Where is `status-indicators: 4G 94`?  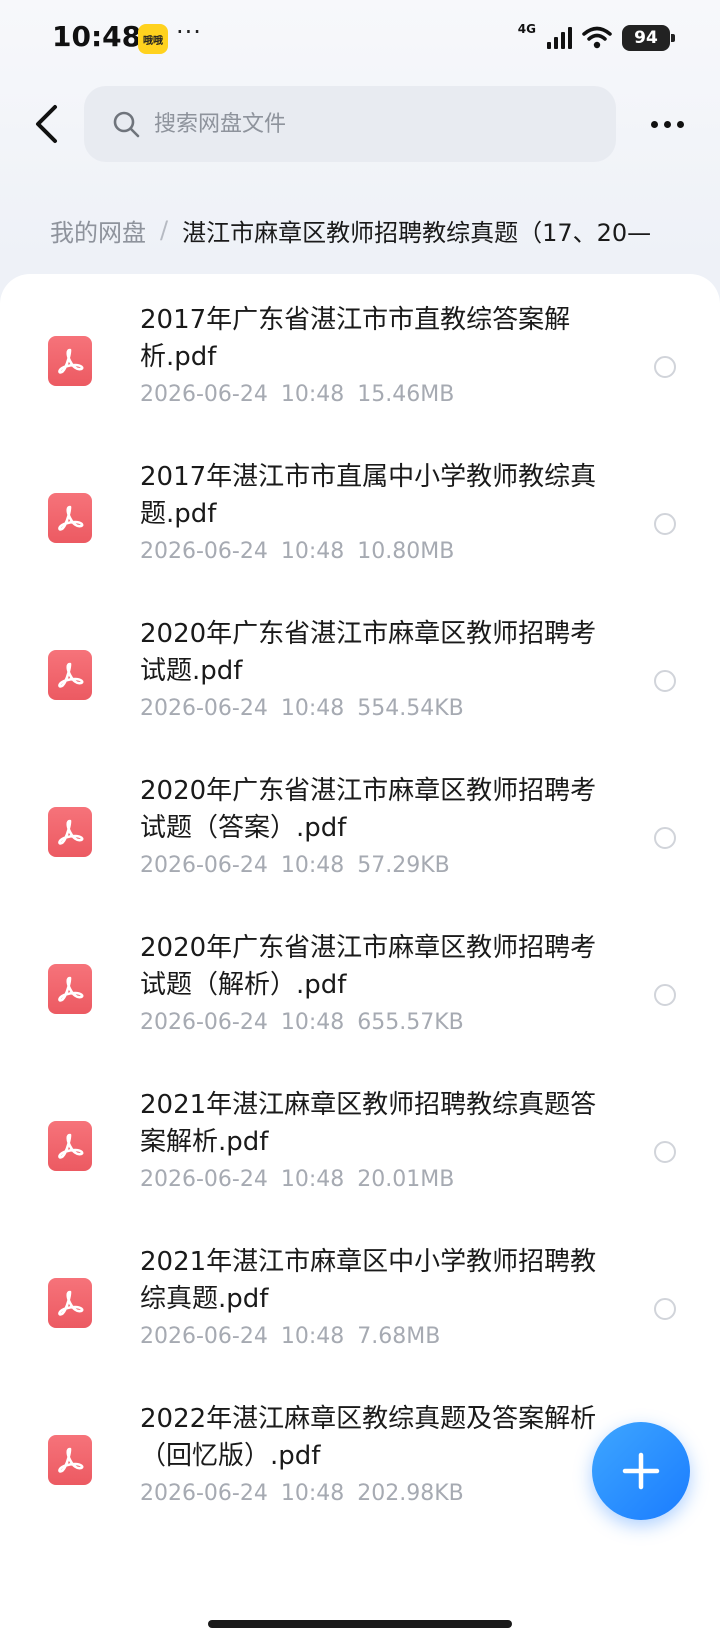
status-indicators: 4G 94 is located at coordinates (596, 37).